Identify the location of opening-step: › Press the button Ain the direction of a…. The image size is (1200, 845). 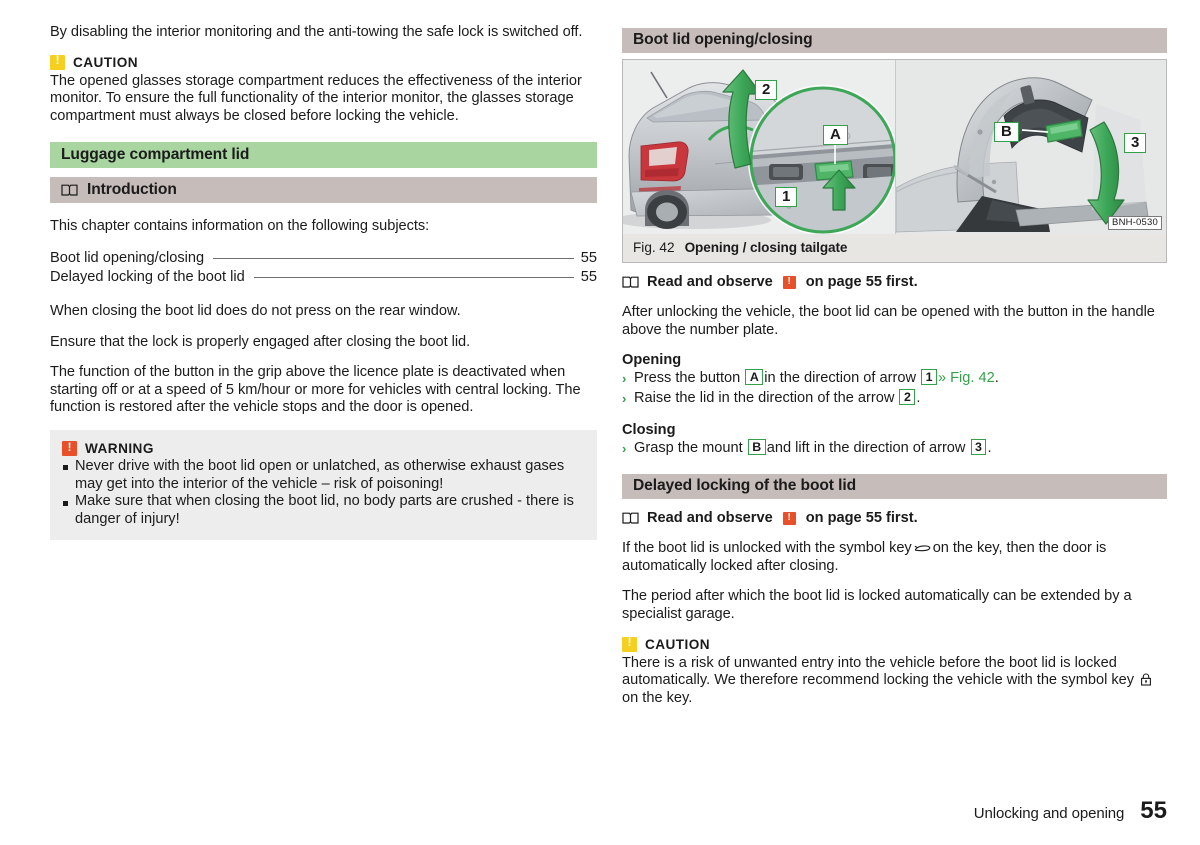
(894, 378).